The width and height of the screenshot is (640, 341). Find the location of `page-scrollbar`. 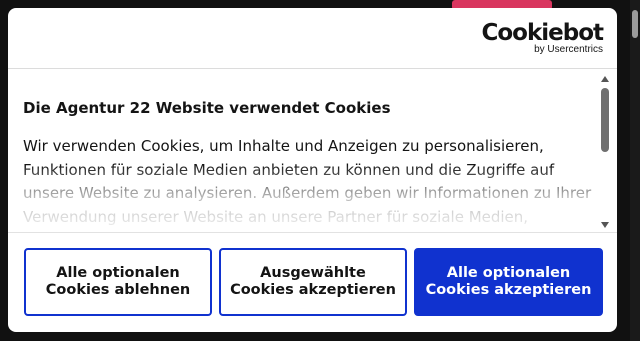

page-scrollbar is located at coordinates (635, 170).